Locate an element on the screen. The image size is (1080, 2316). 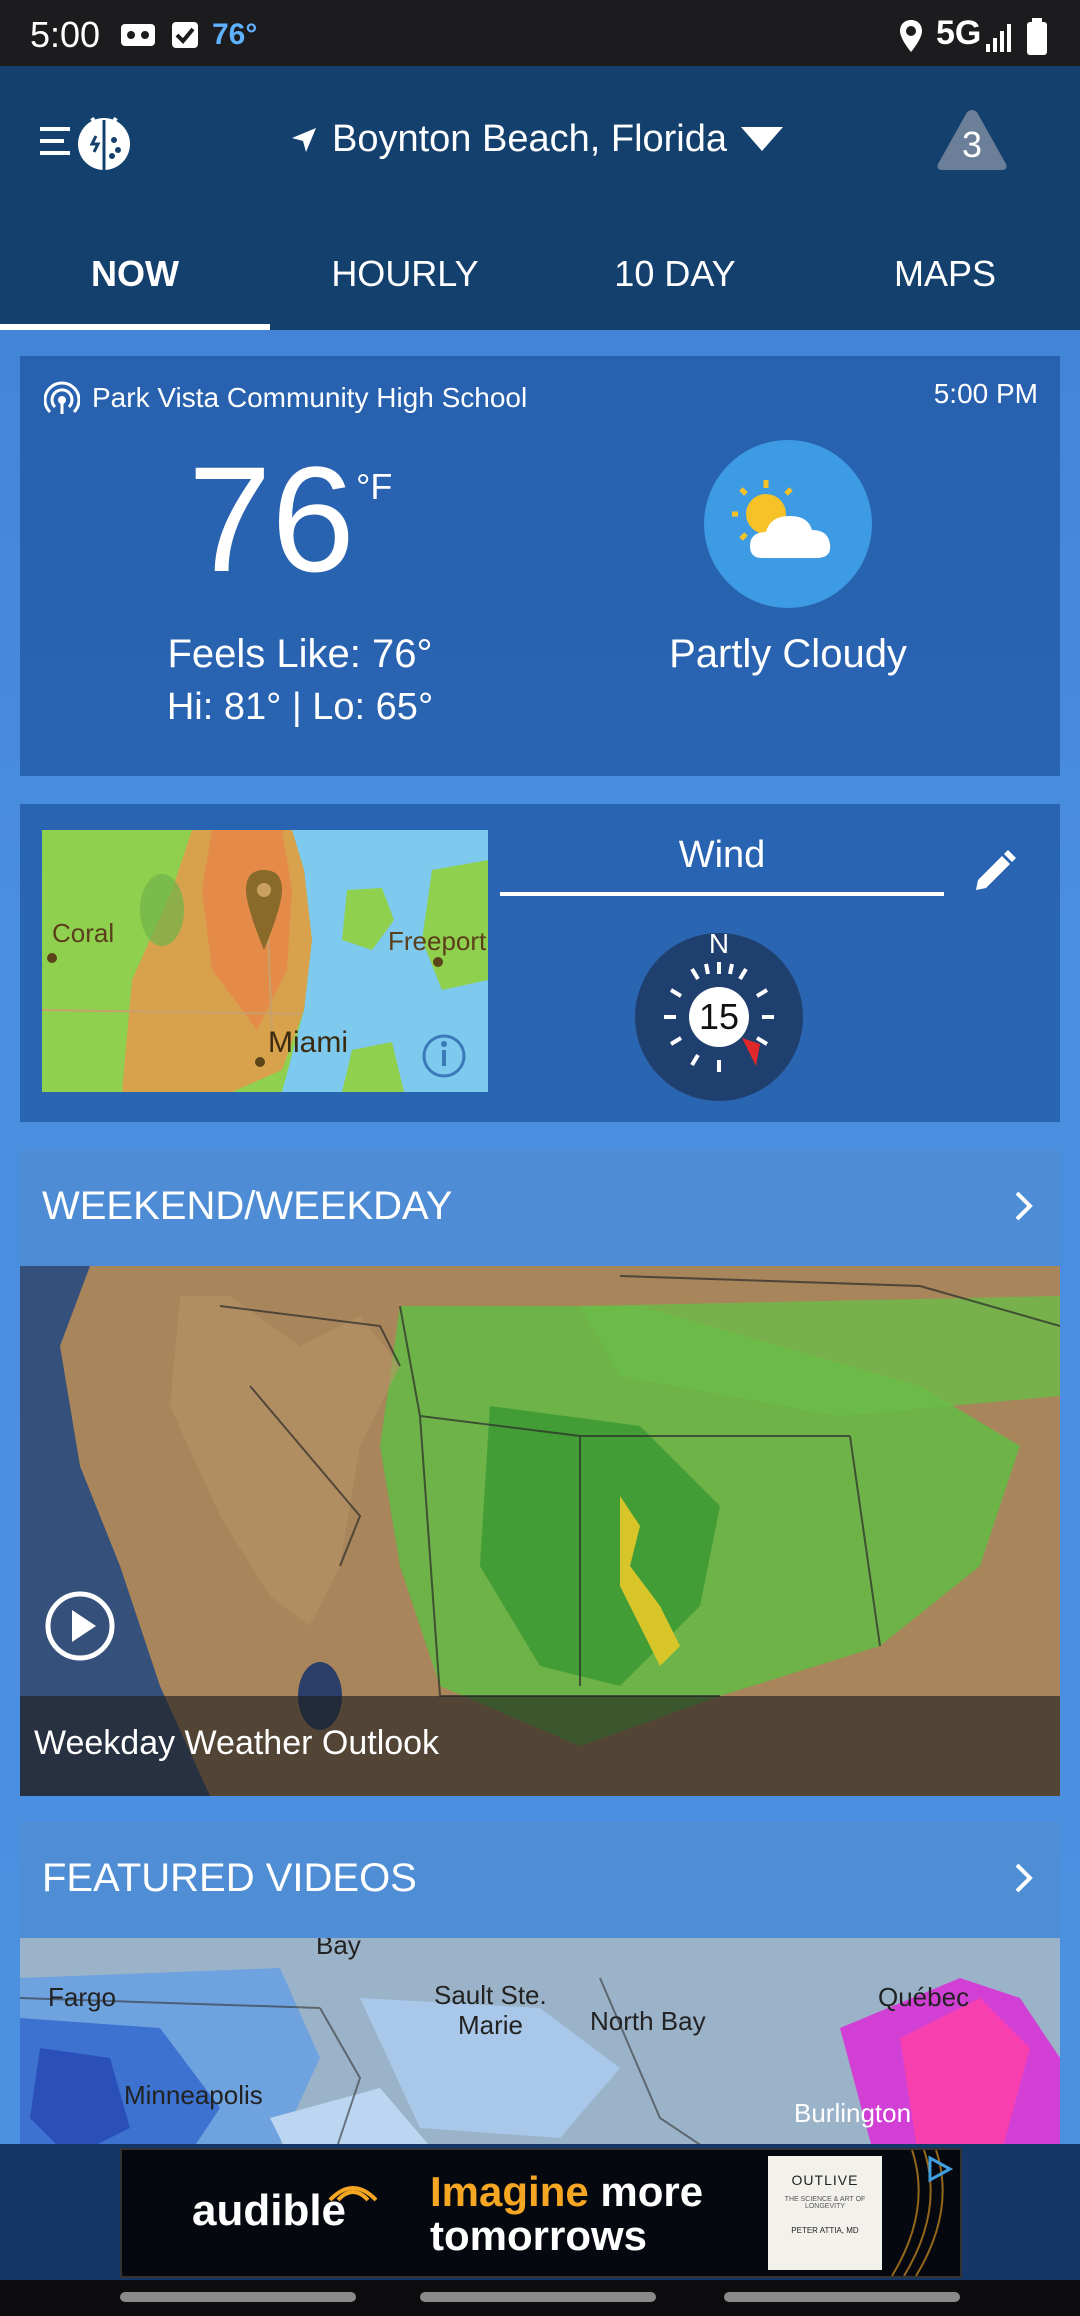
tab-now: NOW is located at coordinates (135, 277).